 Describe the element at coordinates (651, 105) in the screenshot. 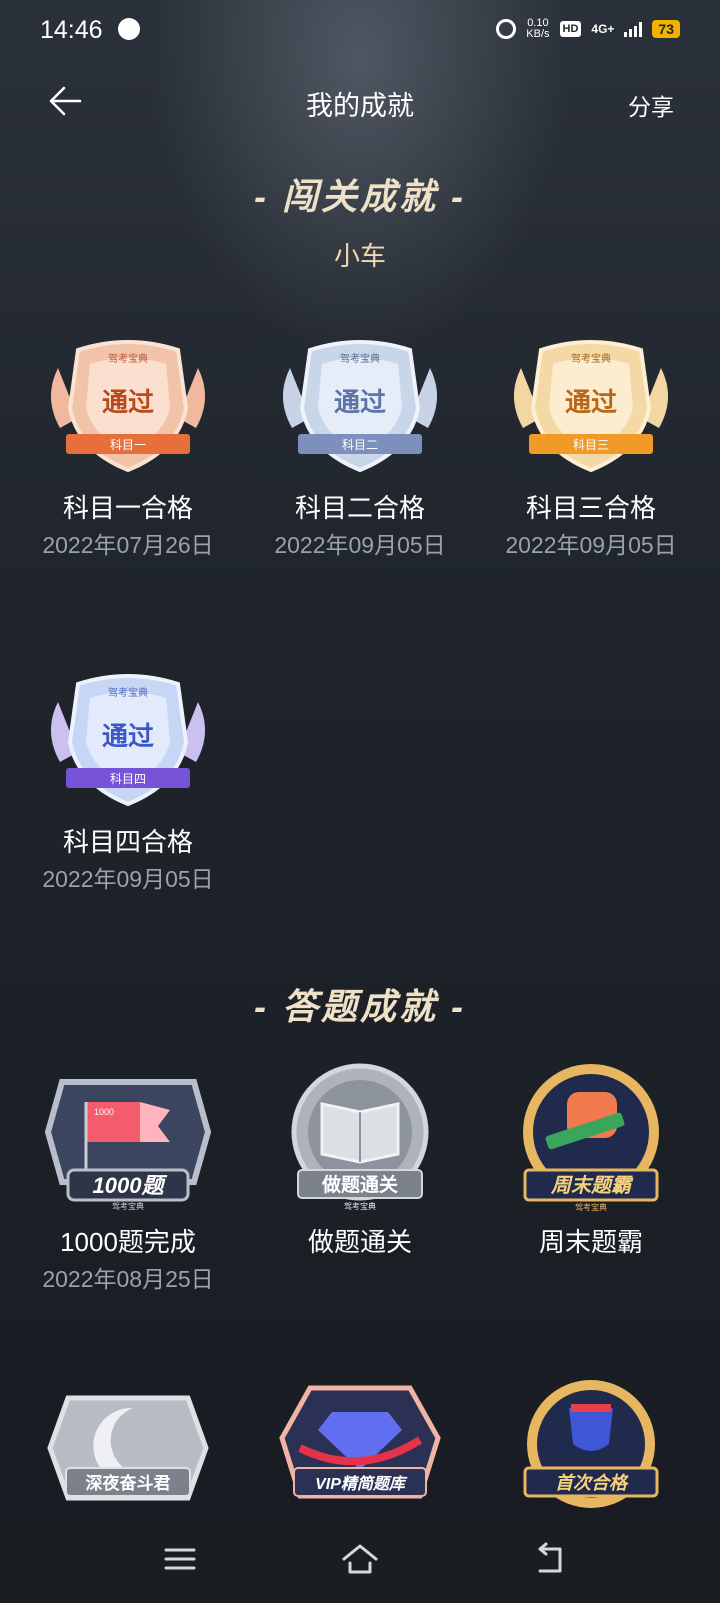

I see `share-button: 分享` at that location.